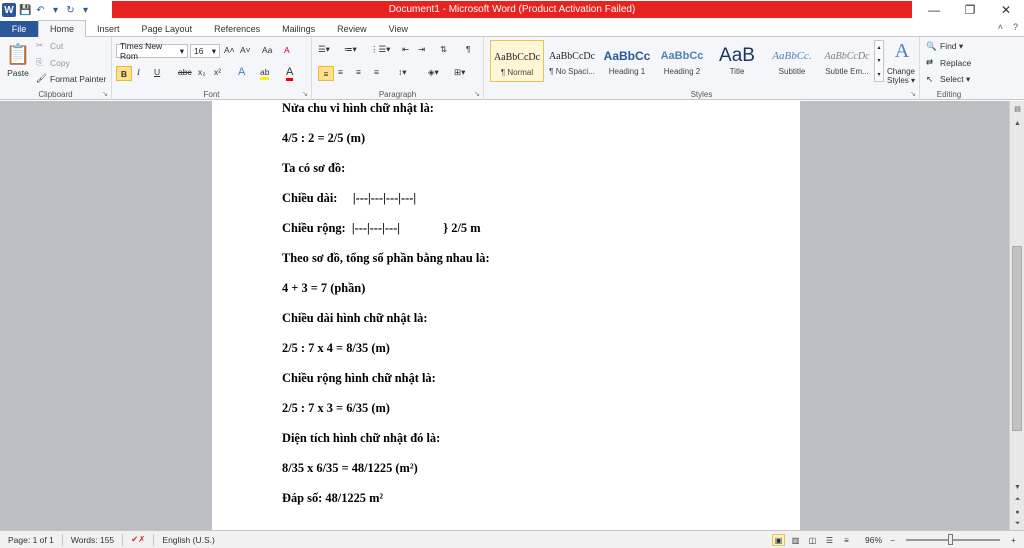 This screenshot has width=1024, height=548. What do you see at coordinates (138, 72) in the screenshot?
I see `italic-button: I` at bounding box center [138, 72].